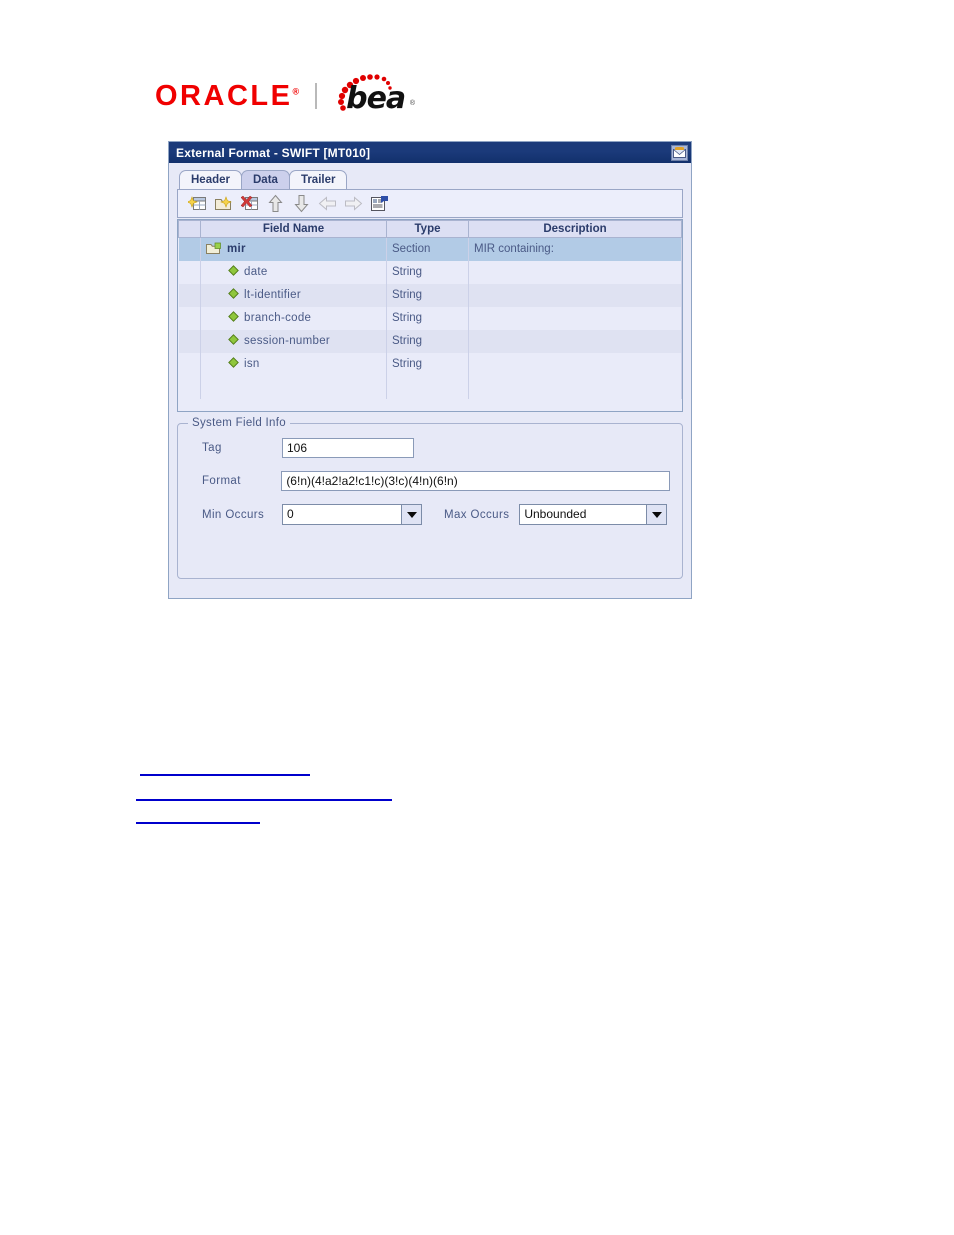 The width and height of the screenshot is (954, 1235). What do you see at coordinates (318, 179) in the screenshot?
I see `tab-trailer: Trailer` at bounding box center [318, 179].